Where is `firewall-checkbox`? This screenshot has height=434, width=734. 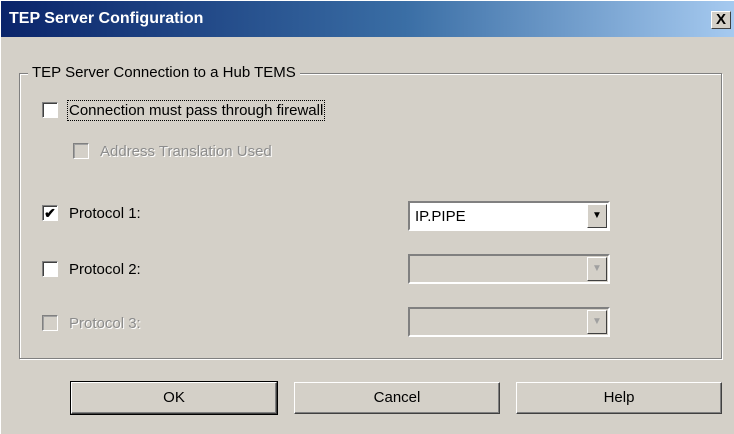
firewall-checkbox is located at coordinates (50, 110).